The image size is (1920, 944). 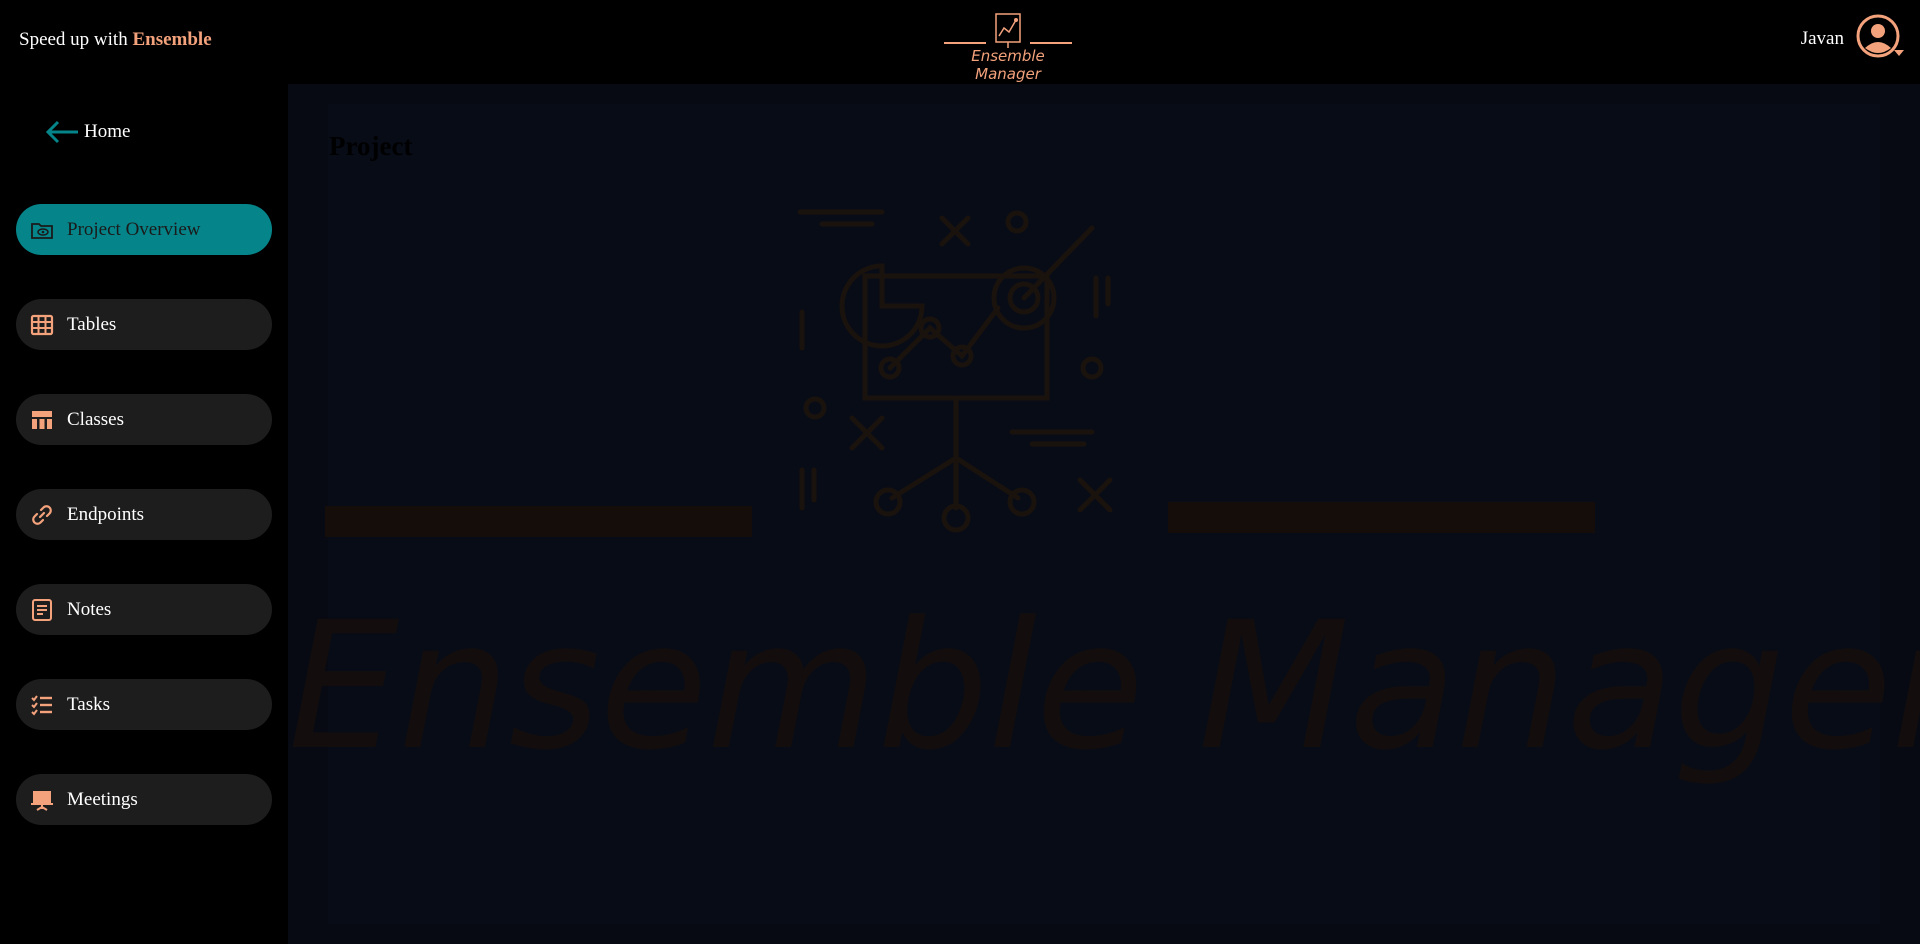 What do you see at coordinates (1822, 38) in the screenshot?
I see `user-name: Javan` at bounding box center [1822, 38].